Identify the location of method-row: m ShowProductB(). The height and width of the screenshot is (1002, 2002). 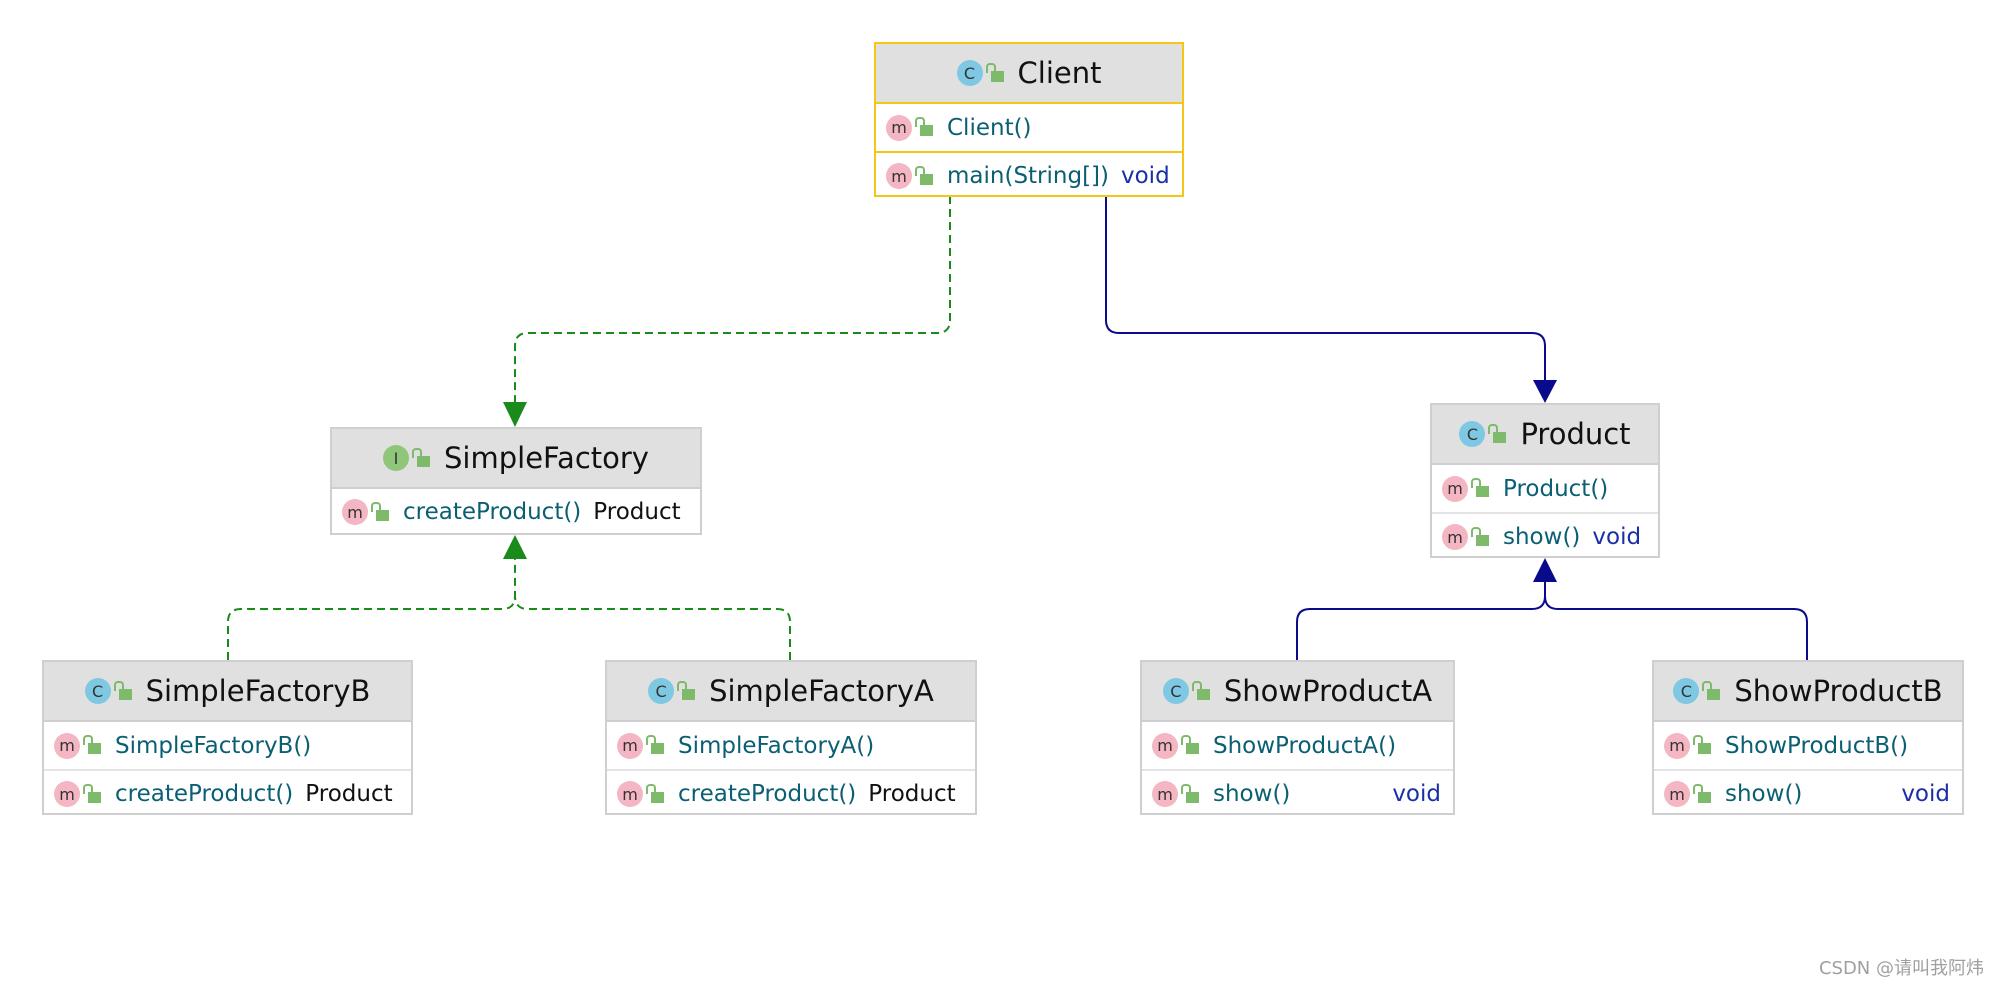
(1808, 746).